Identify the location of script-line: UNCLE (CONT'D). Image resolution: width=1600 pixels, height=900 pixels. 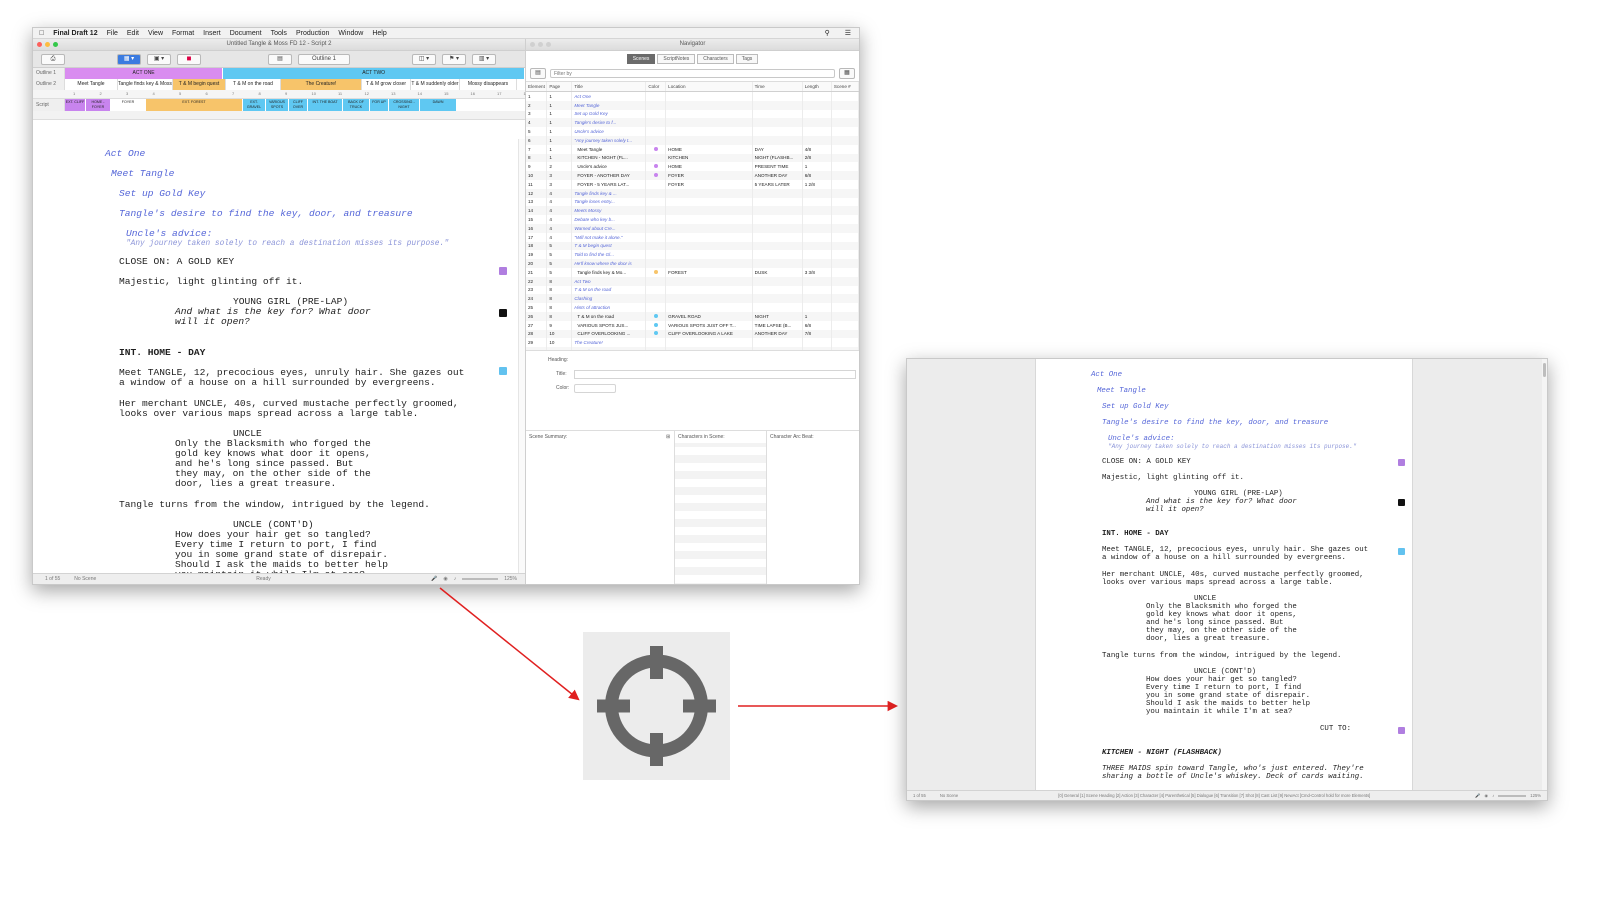
(1225, 672).